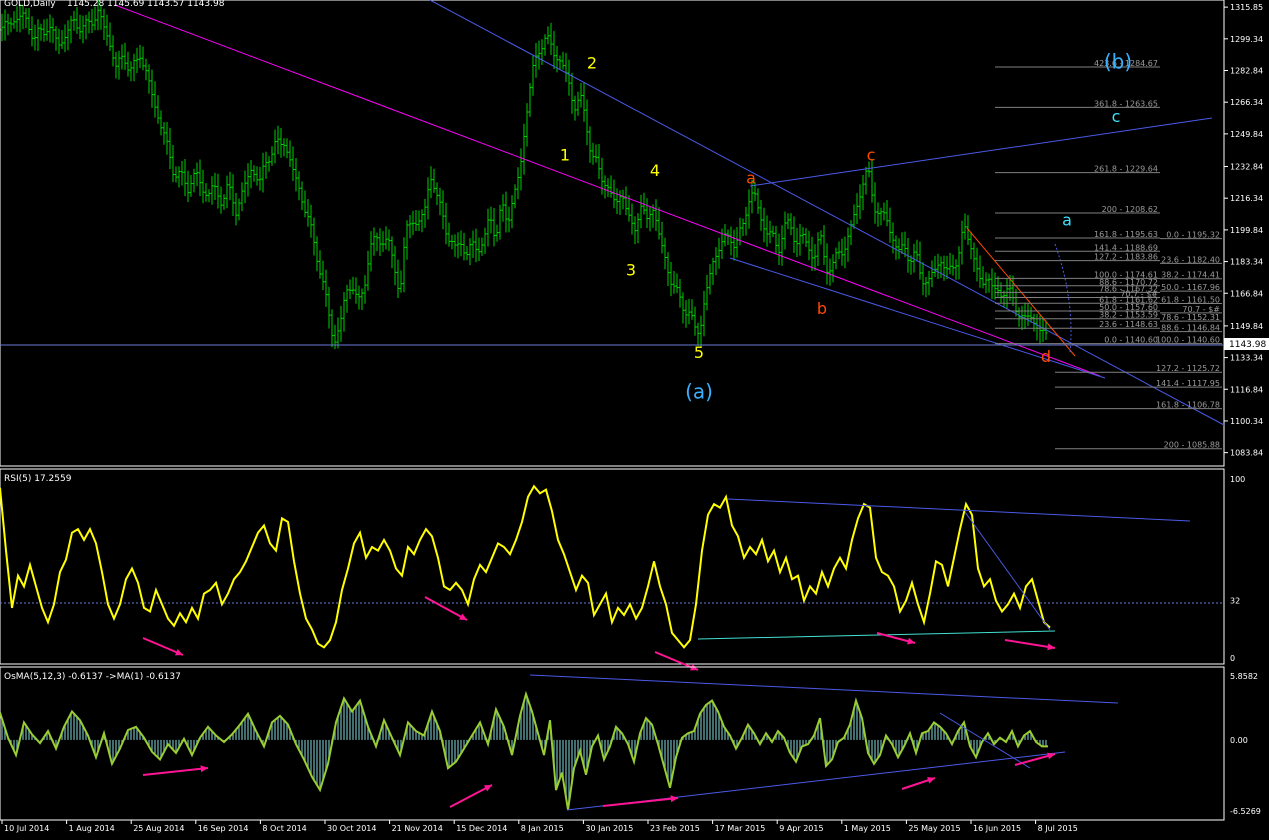 The height and width of the screenshot is (840, 1269). I want to click on last-price-badge: 1143.98, so click(1246, 344).